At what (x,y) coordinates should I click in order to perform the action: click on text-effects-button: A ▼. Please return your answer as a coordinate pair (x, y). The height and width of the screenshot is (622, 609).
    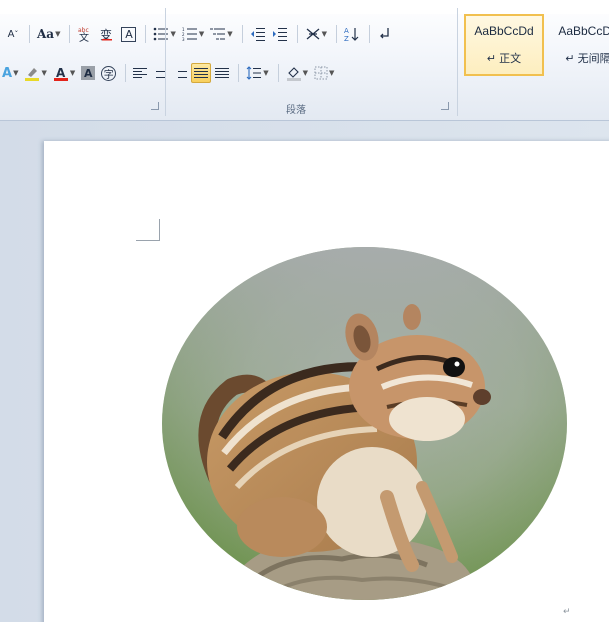
    Looking at the image, I should click on (10, 73).